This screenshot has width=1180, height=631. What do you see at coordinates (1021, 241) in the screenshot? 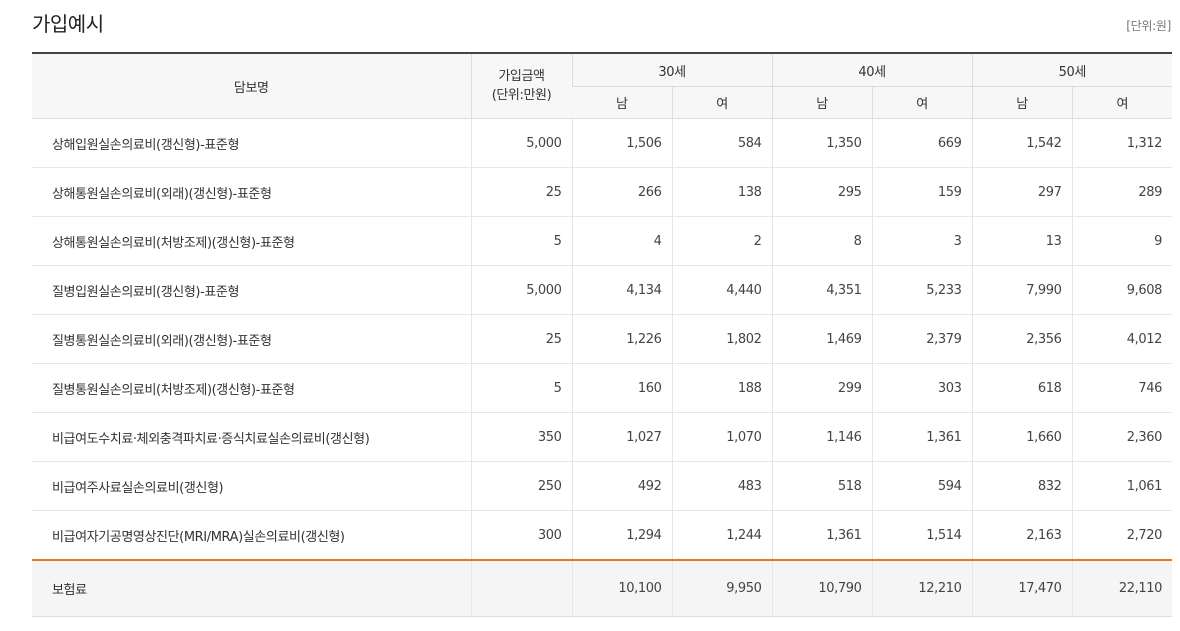
I see `premium-cell: 13` at bounding box center [1021, 241].